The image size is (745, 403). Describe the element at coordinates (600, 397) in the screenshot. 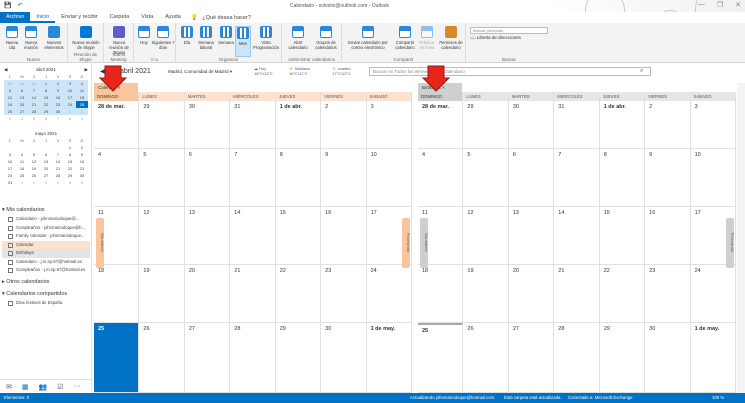

I see `status-connection: Conectado a: Microsoft Exchange` at that location.